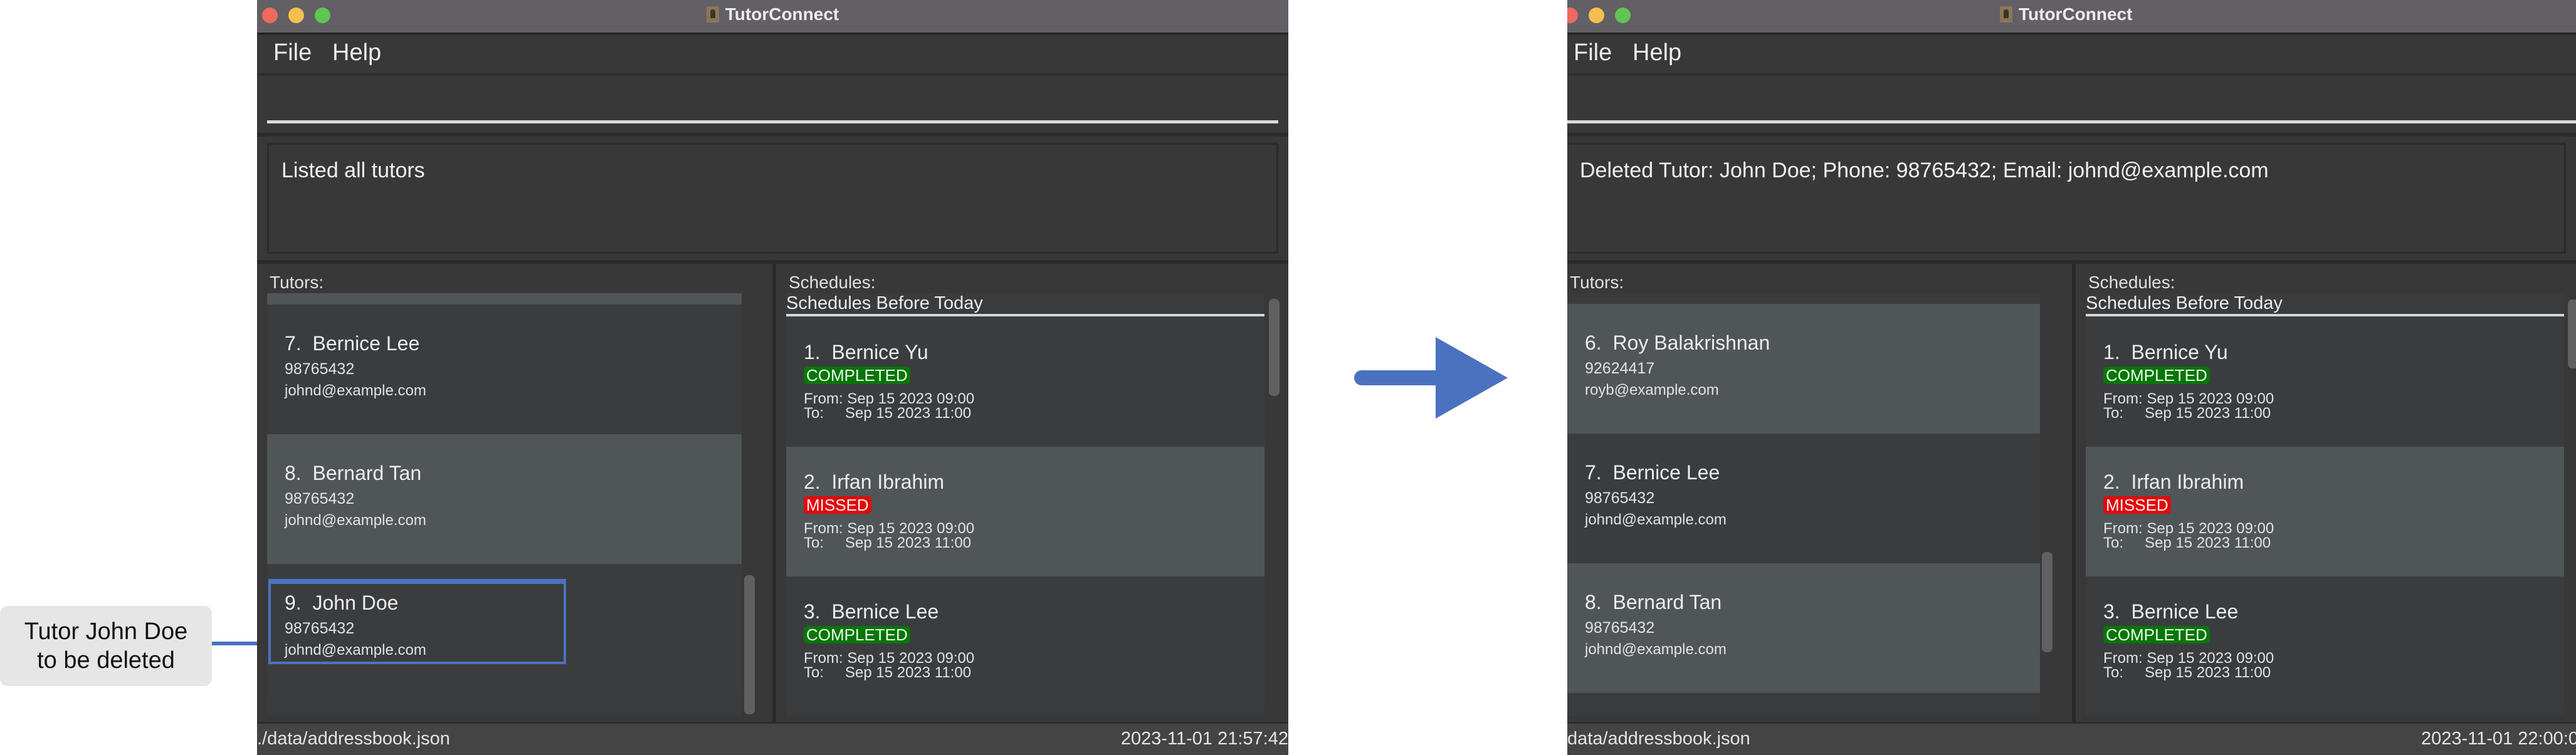 This screenshot has height=755, width=2576. I want to click on status-file-path: data/addressbook.json, so click(1659, 739).